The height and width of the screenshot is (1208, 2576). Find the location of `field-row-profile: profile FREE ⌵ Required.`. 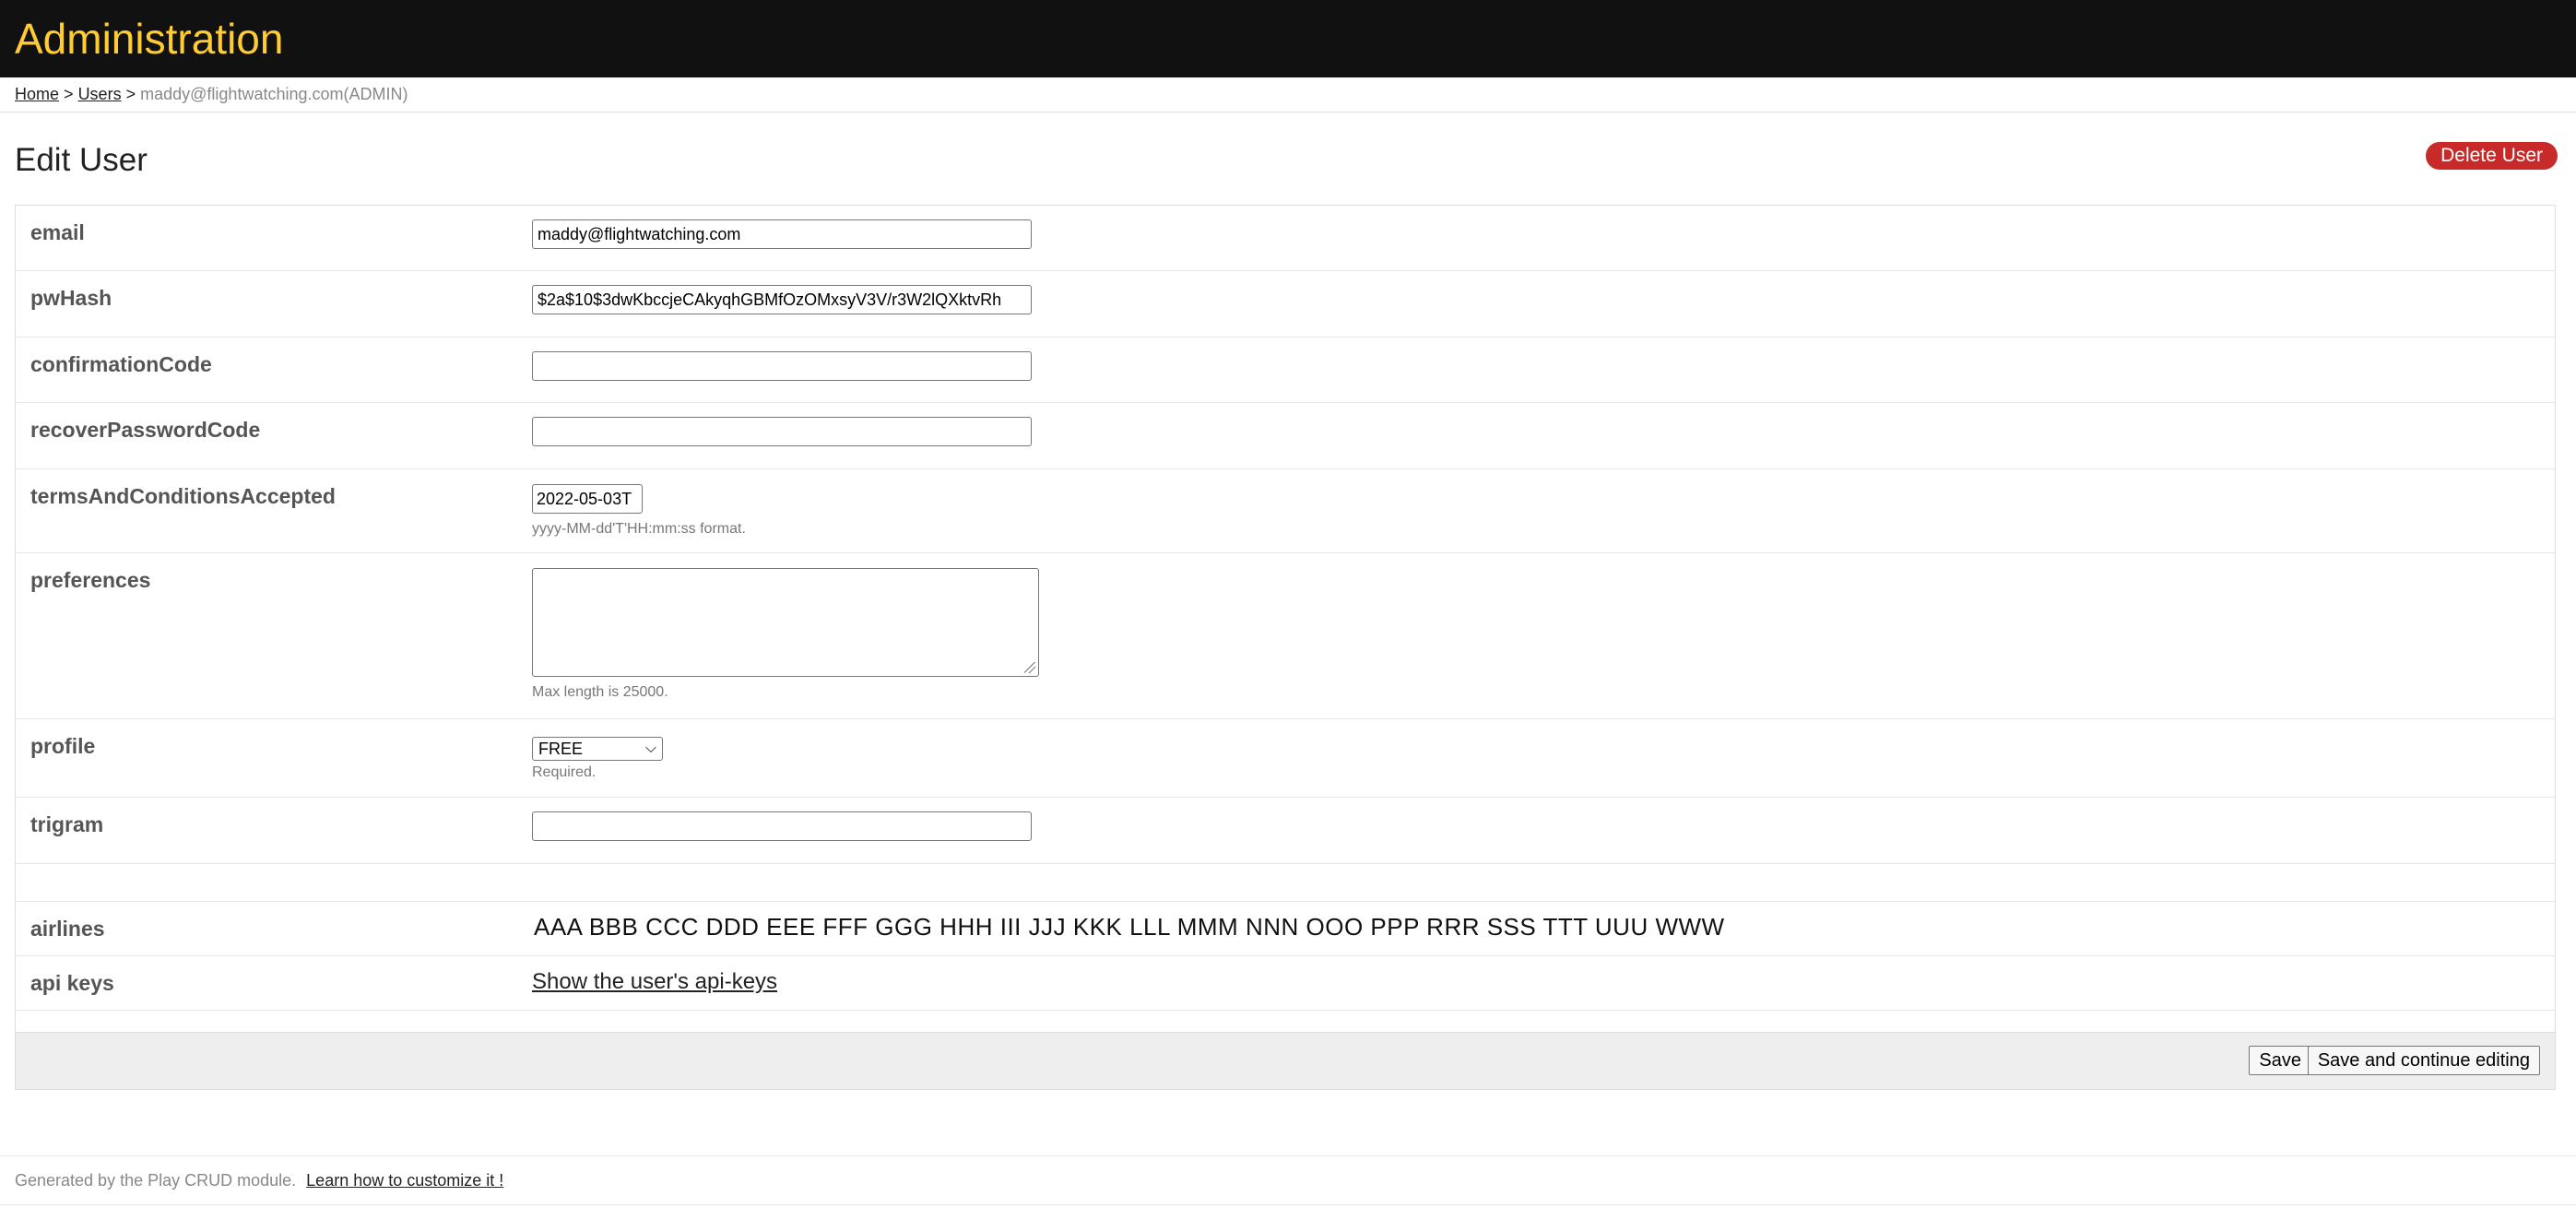

field-row-profile: profile FREE ⌵ Required. is located at coordinates (1285, 758).